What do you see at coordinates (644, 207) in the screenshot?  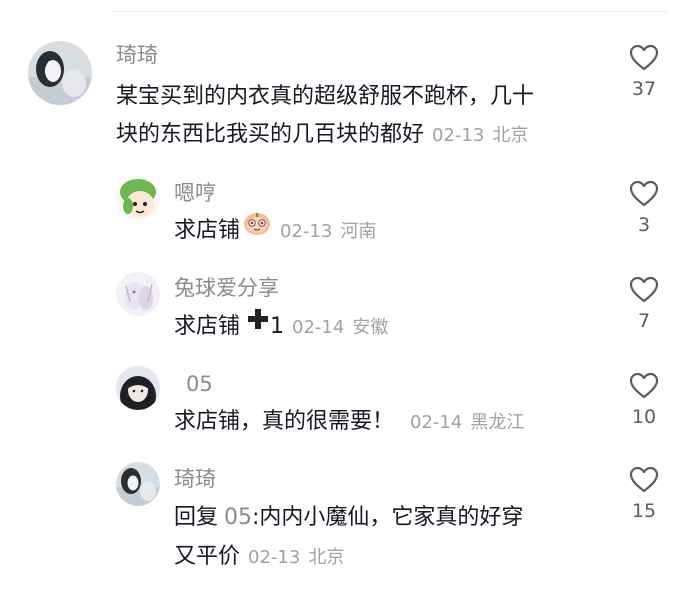 I see `like-button: 3` at bounding box center [644, 207].